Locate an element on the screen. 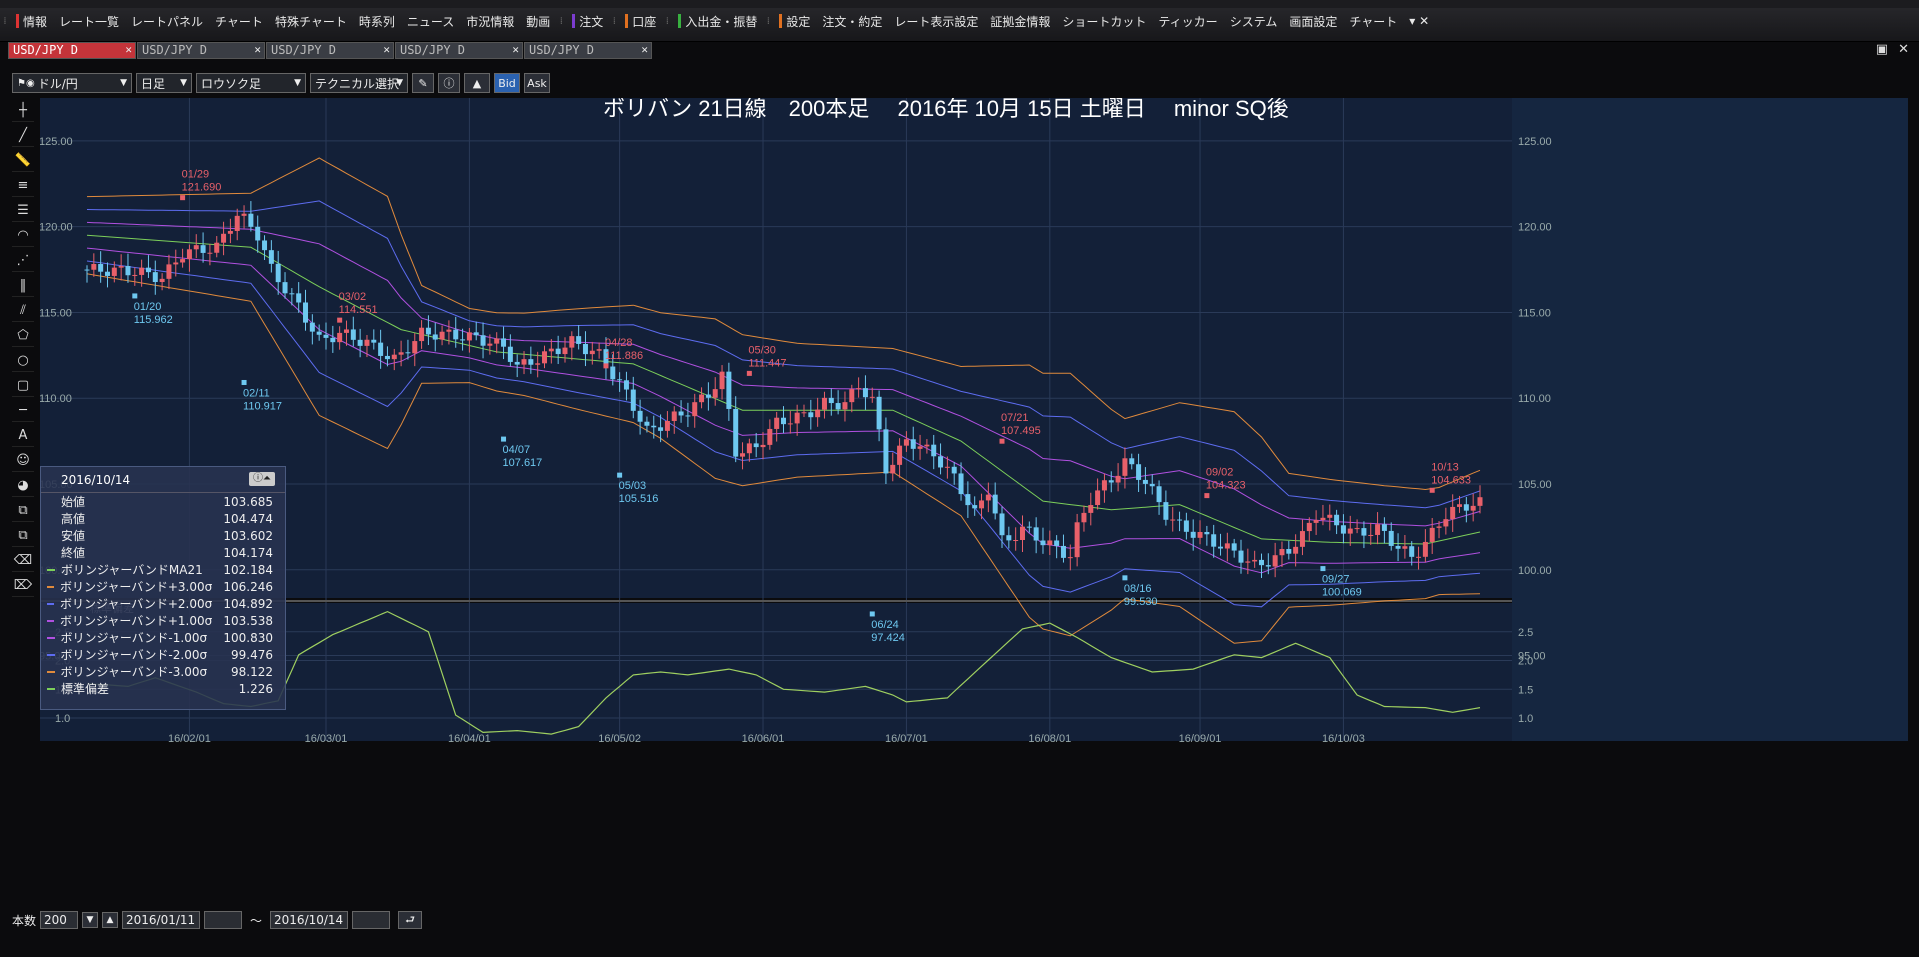 The width and height of the screenshot is (1919, 957). ruler-icon: 📏 is located at coordinates (23, 161).